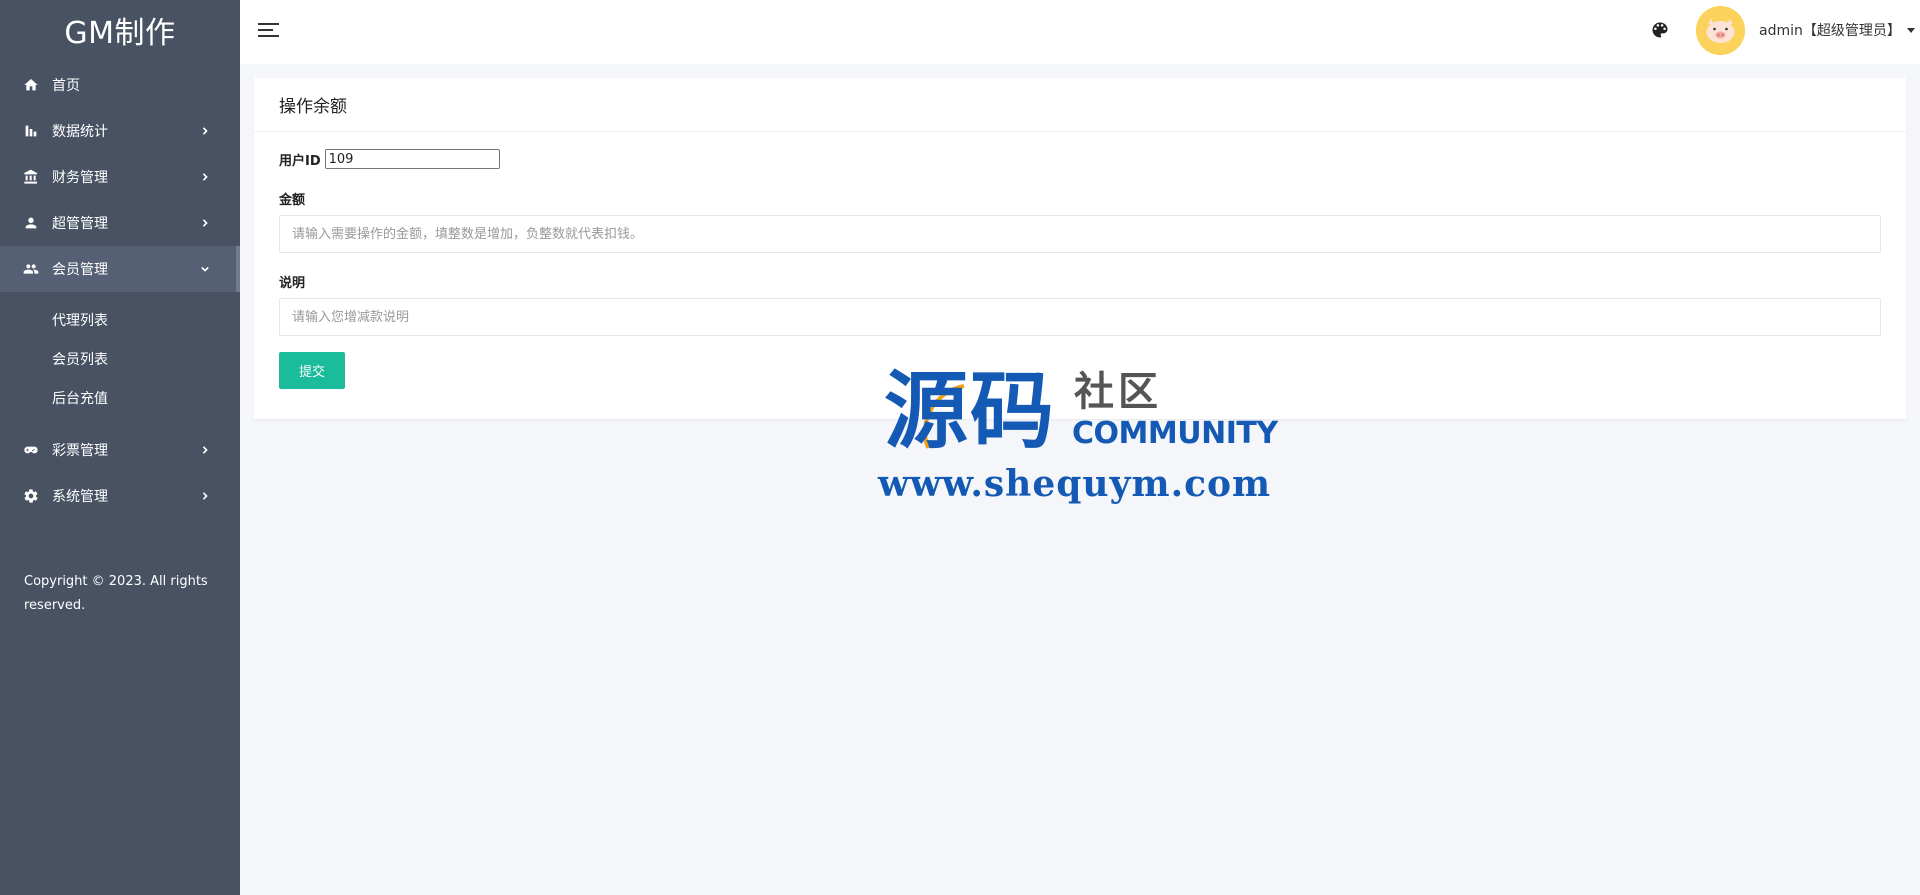  Describe the element at coordinates (1080, 317) in the screenshot. I see `note-input` at that location.